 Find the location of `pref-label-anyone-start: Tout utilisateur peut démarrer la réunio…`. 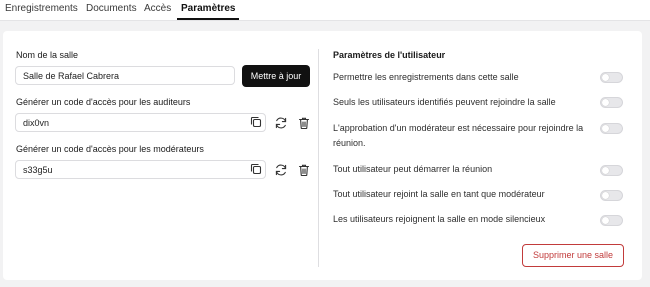

pref-label-anyone-start: Tout utilisateur peut démarrer la réunio… is located at coordinates (413, 169).